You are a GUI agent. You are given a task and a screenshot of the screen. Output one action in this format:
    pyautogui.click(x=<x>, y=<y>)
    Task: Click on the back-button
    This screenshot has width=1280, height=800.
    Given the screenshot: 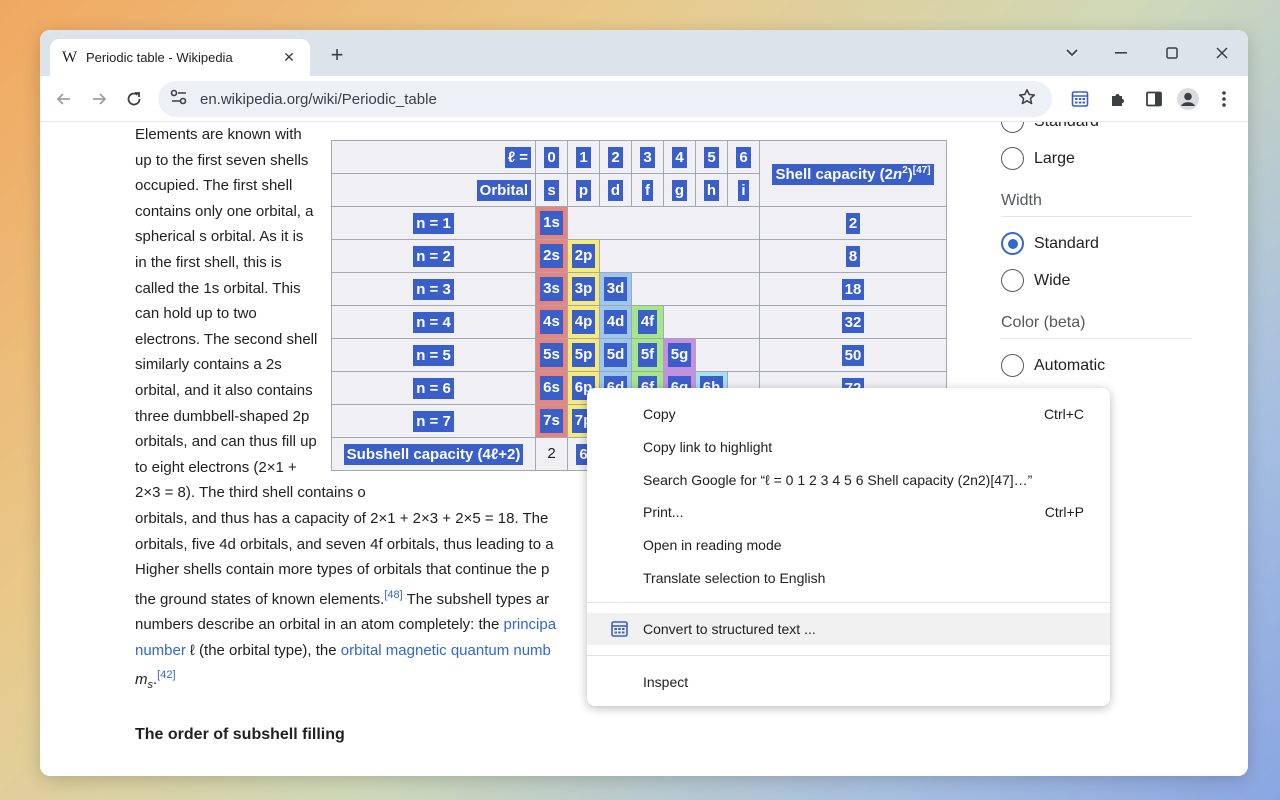 What is the action you would take?
    pyautogui.click(x=64, y=99)
    